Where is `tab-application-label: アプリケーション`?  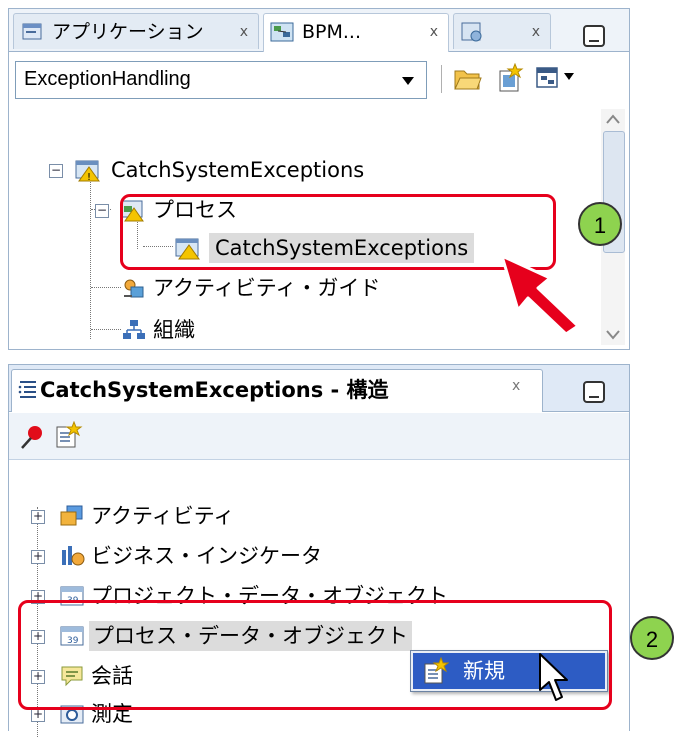
tab-application-label: アプリケーション is located at coordinates (128, 32).